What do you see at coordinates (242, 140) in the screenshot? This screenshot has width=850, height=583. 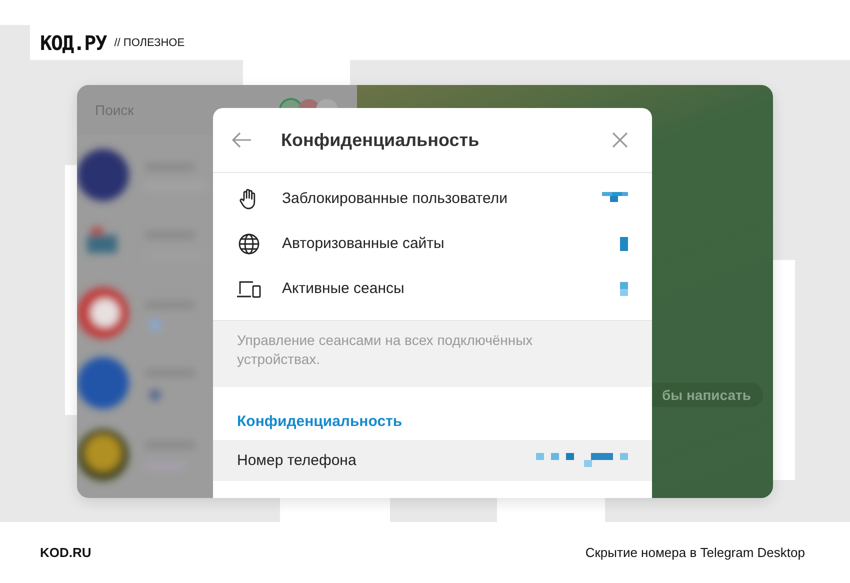 I see `back-icon` at bounding box center [242, 140].